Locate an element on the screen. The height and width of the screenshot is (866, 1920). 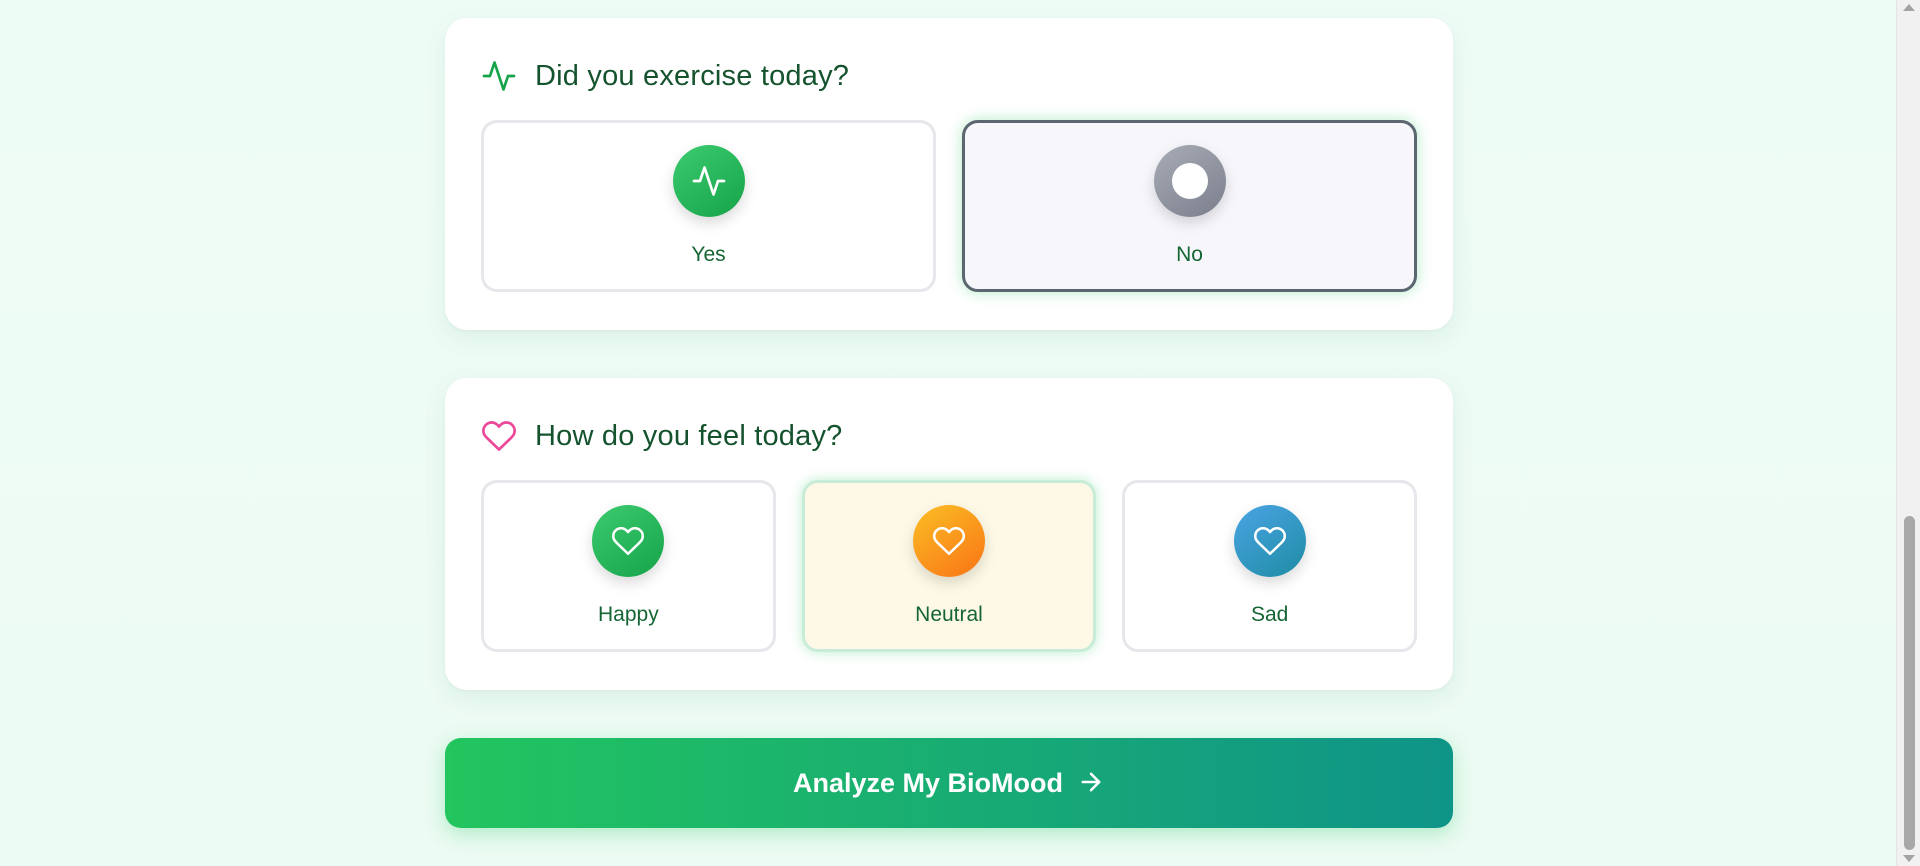
mood-neutral-badge is located at coordinates (949, 541).